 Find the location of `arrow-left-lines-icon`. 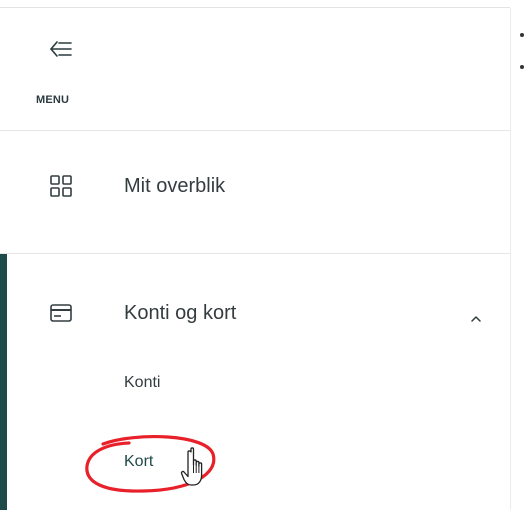

arrow-left-lines-icon is located at coordinates (61, 49).